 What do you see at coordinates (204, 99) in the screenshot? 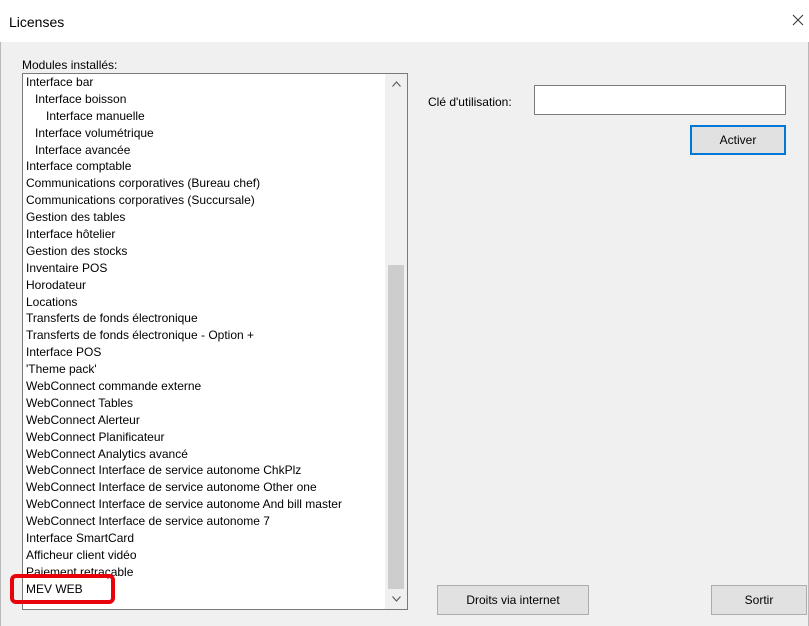
I see `list-item: Interface boisson` at bounding box center [204, 99].